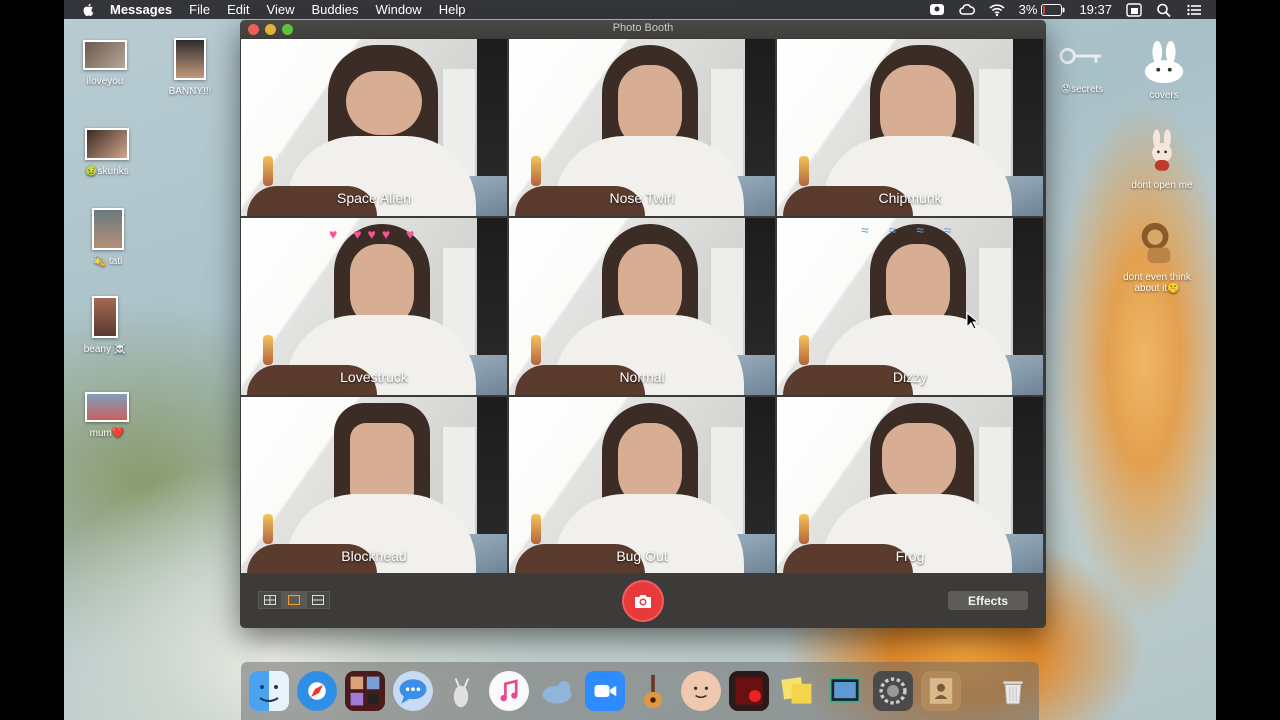 Image resolution: width=1280 pixels, height=720 pixels. What do you see at coordinates (374, 556) in the screenshot?
I see `effect-label: Blockhead` at bounding box center [374, 556].